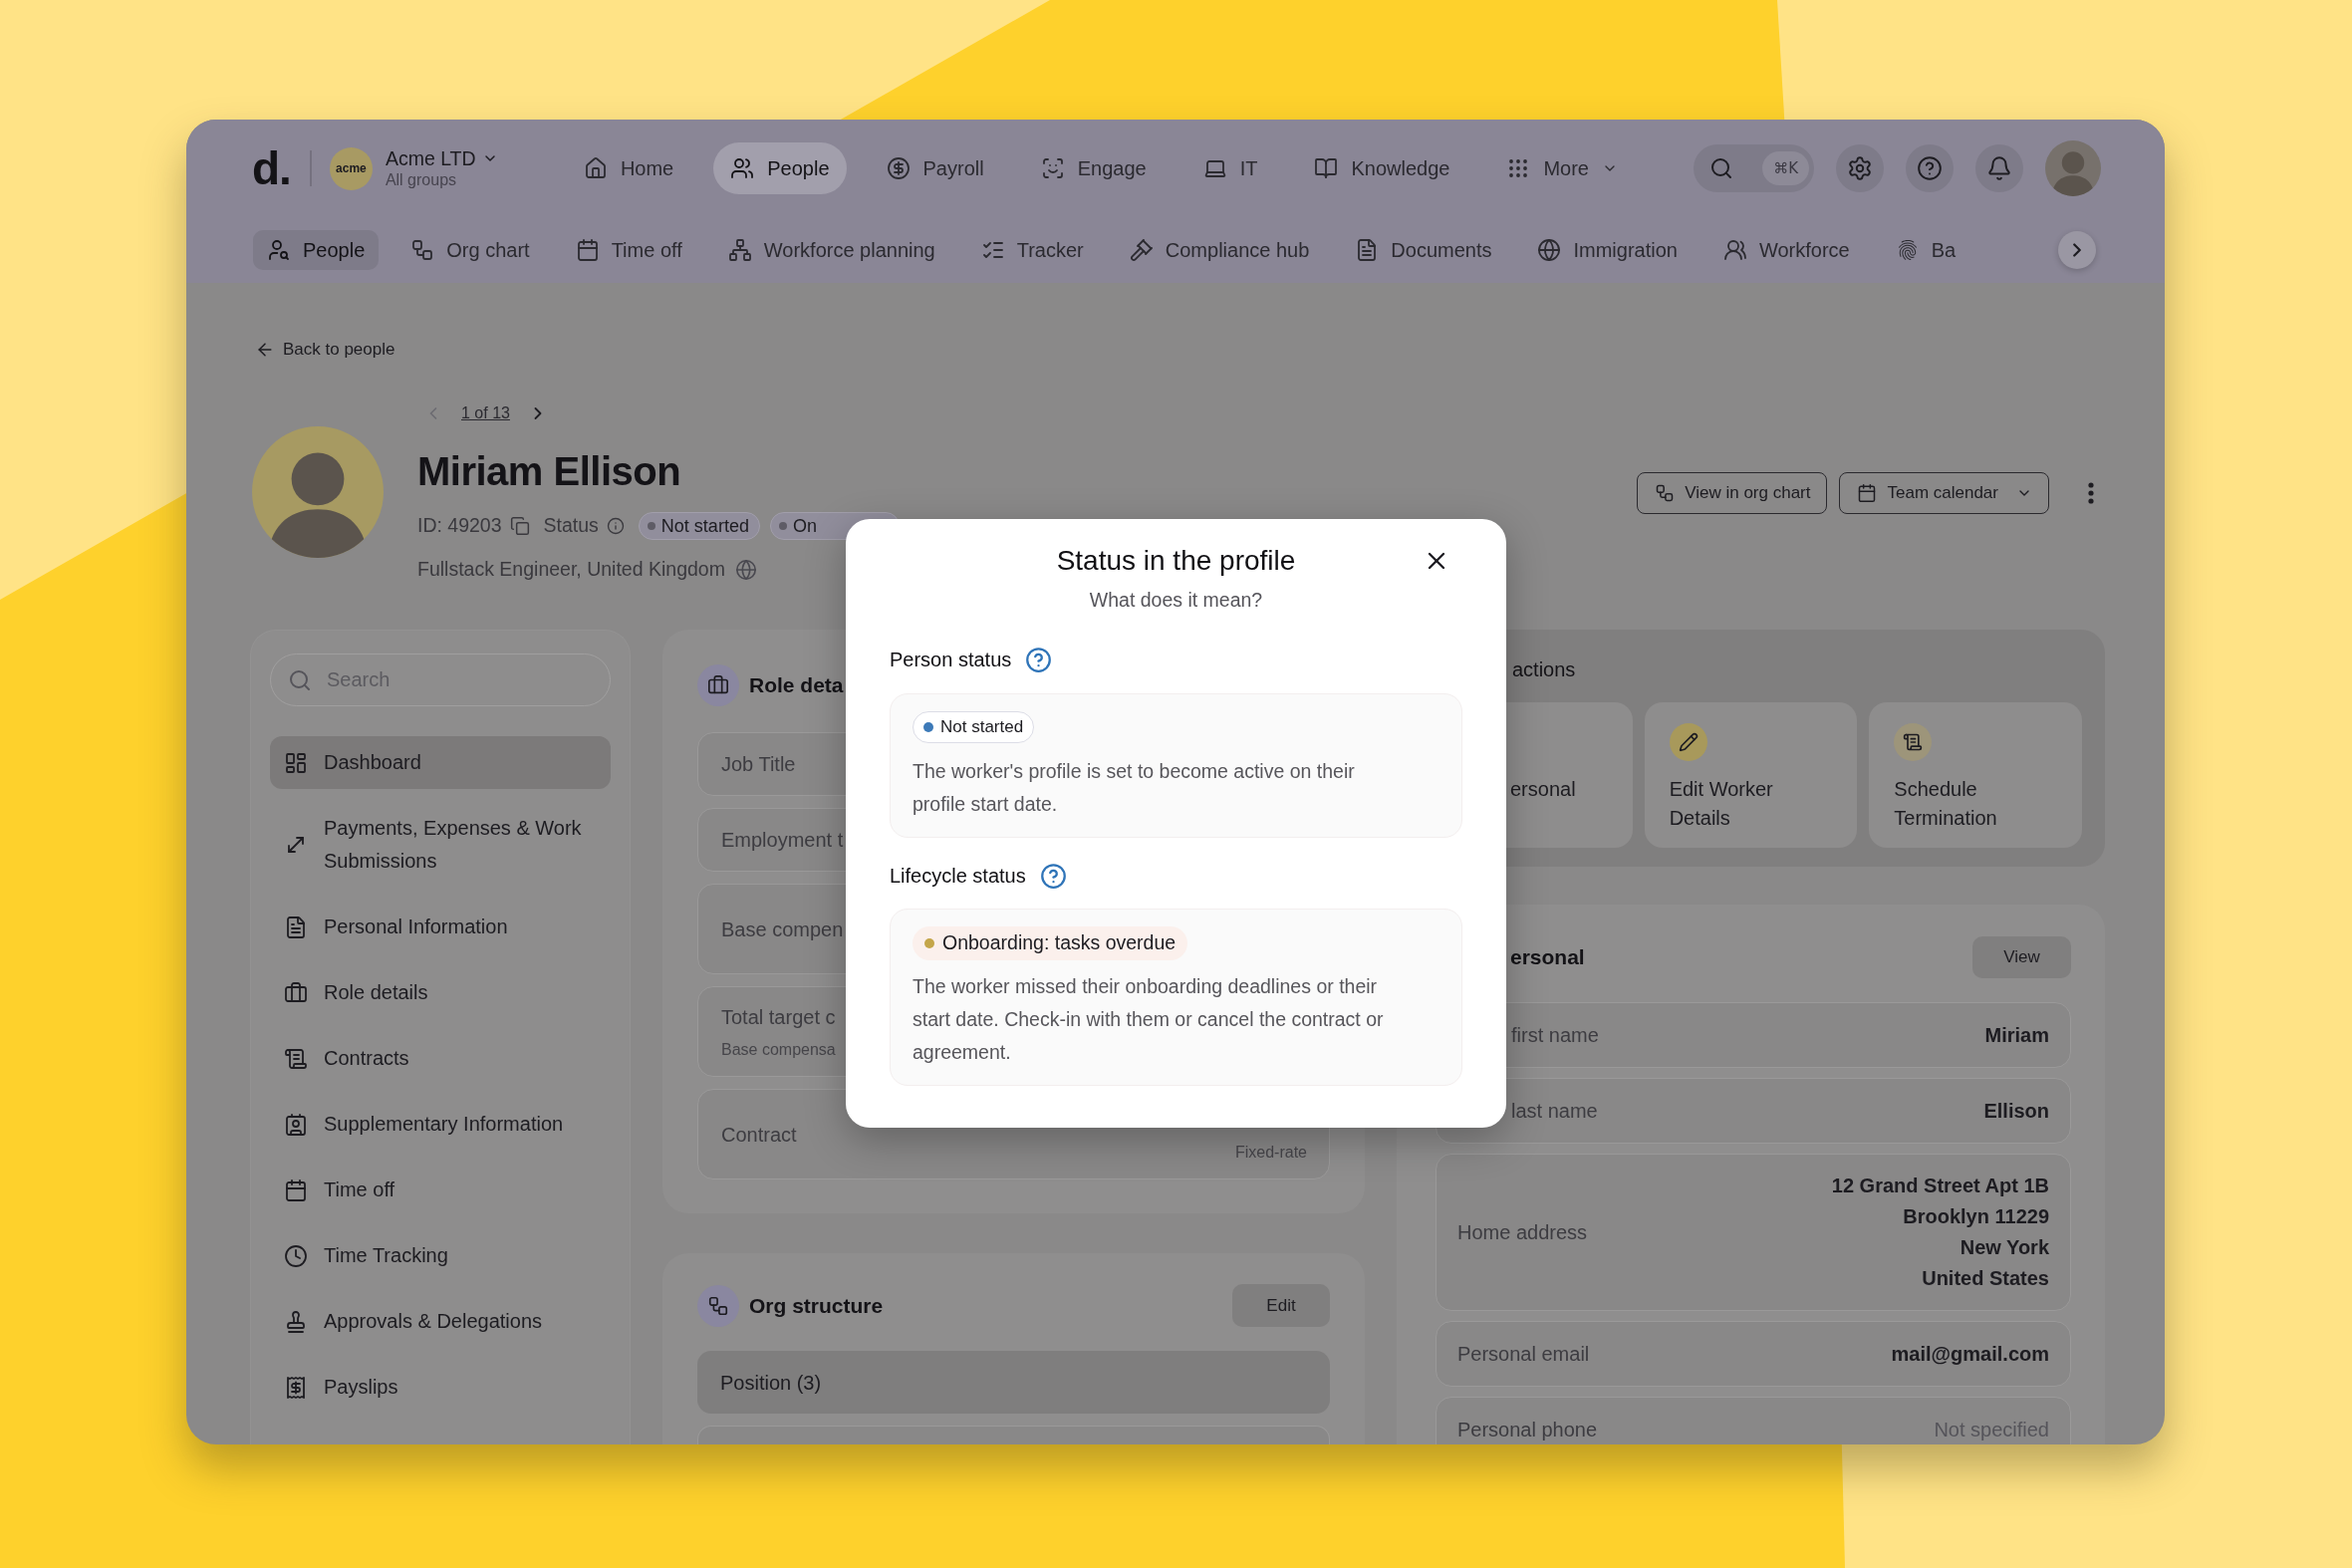  What do you see at coordinates (628, 250) in the screenshot?
I see `subnav-tab: Time off` at bounding box center [628, 250].